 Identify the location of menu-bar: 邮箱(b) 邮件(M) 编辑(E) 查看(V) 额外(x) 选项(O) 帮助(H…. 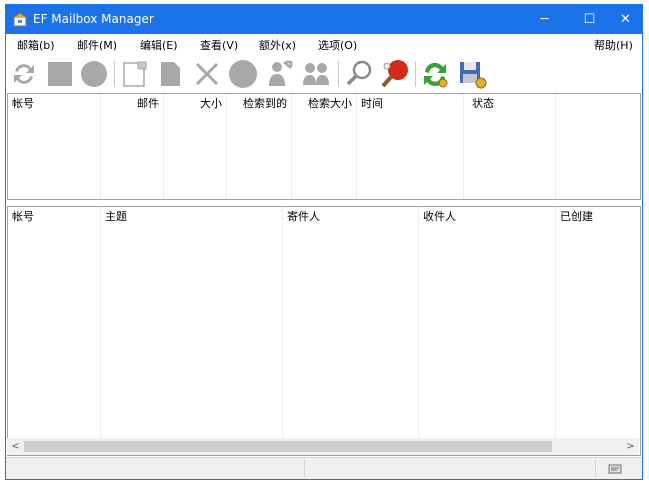
(324, 44).